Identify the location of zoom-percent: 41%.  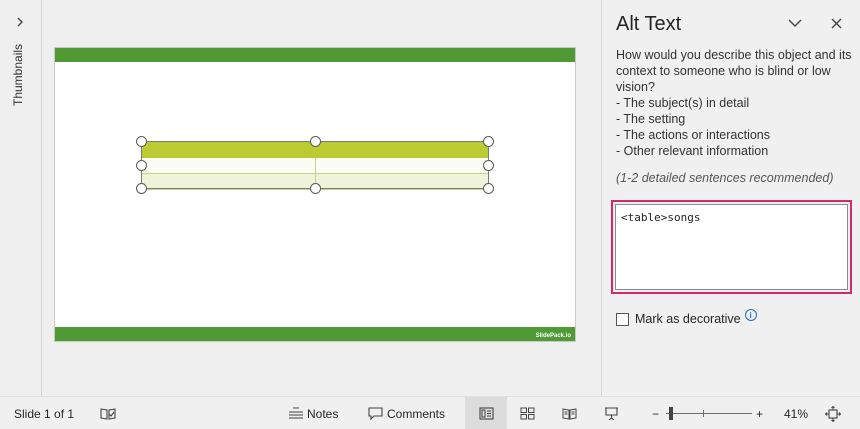
(796, 413).